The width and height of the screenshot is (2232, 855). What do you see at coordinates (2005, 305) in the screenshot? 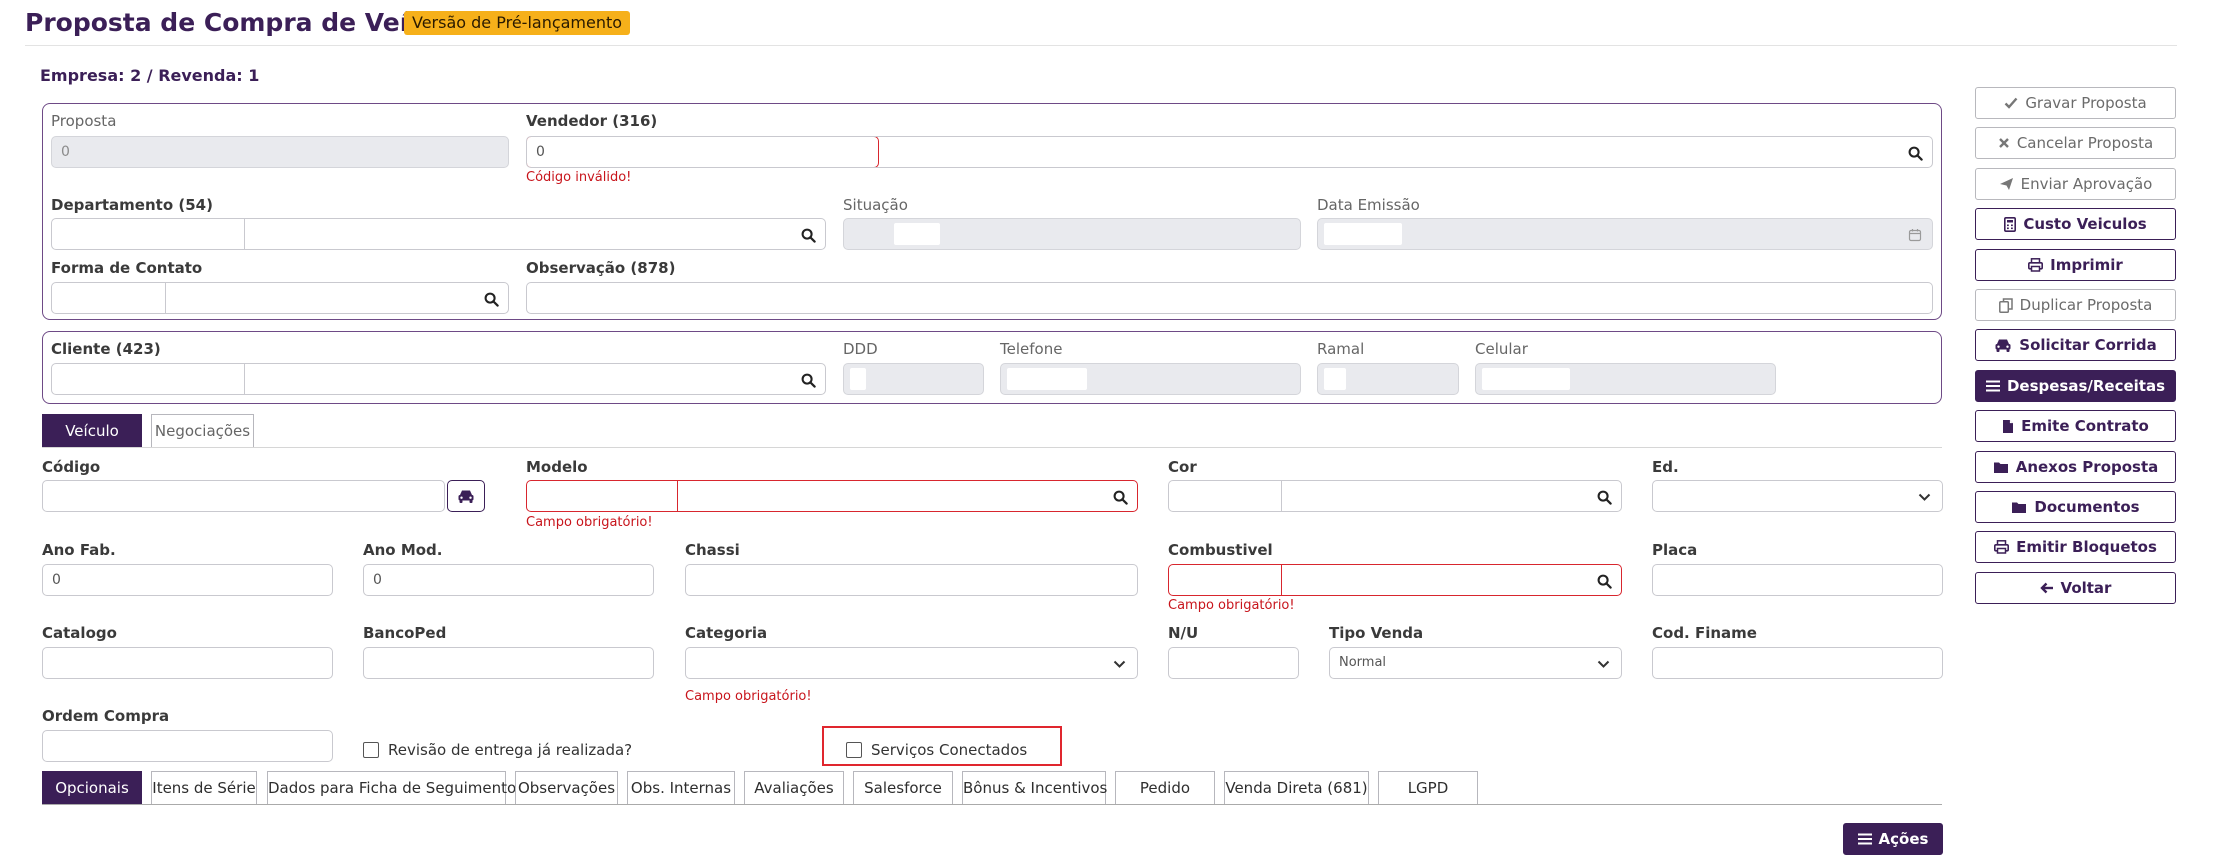
I see `copy-icon` at bounding box center [2005, 305].